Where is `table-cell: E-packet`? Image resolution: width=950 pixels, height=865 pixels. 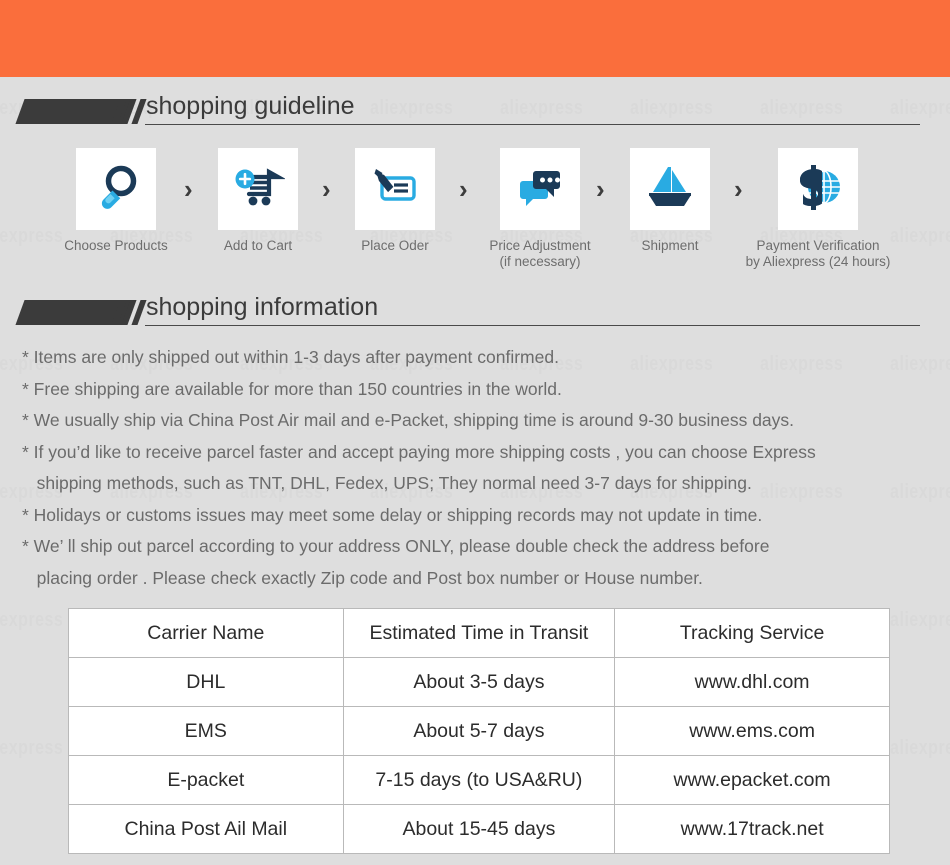
table-cell: E-packet is located at coordinates (206, 780).